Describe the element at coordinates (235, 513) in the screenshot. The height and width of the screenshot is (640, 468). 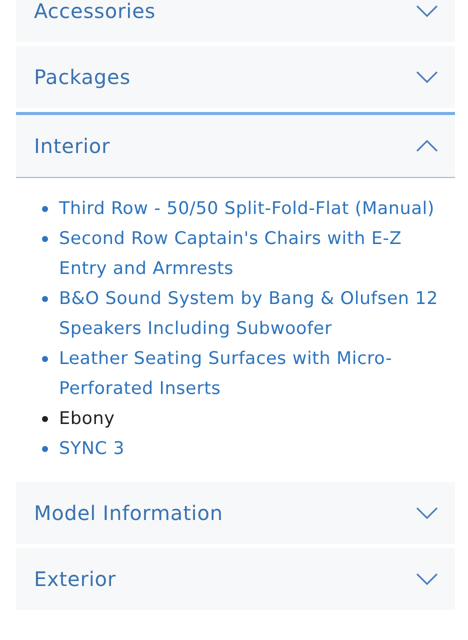
I see `accordion-header: Model Information` at that location.